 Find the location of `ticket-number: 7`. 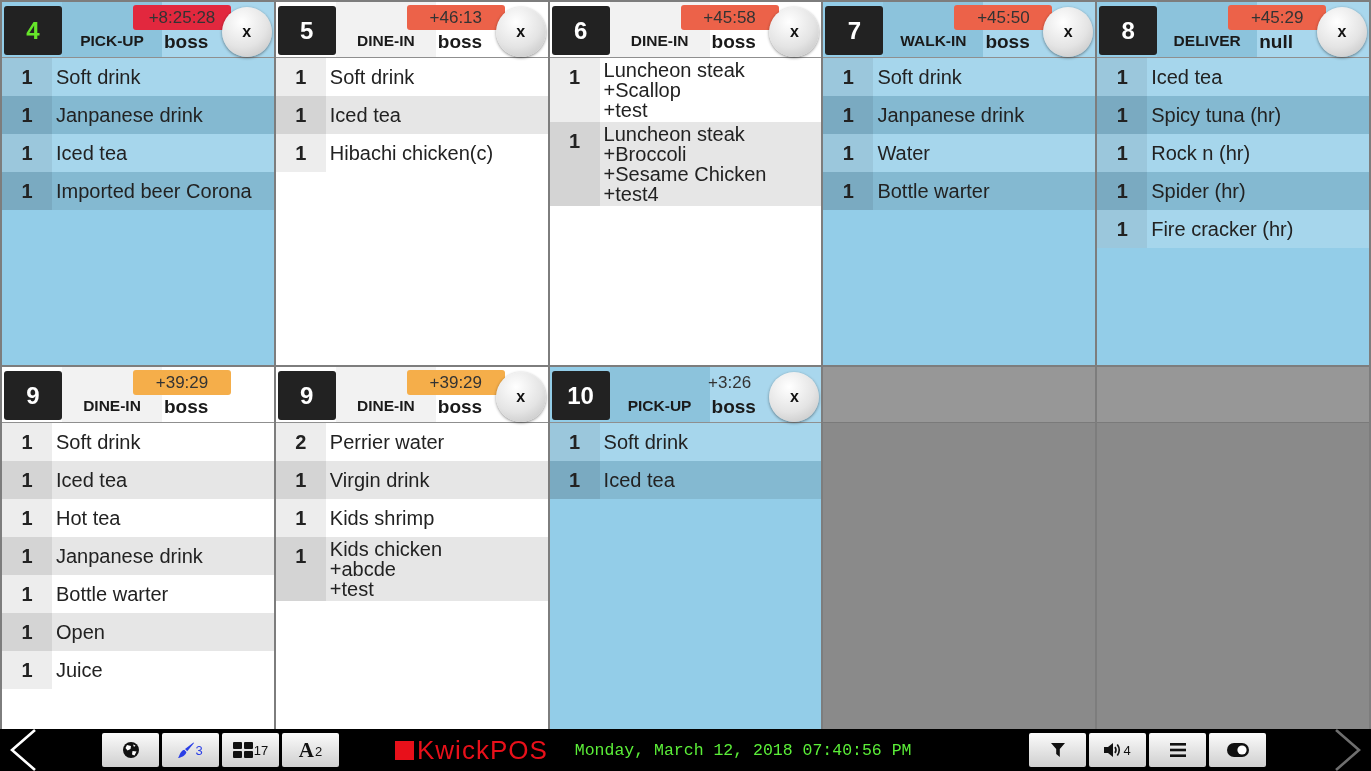

ticket-number: 7 is located at coordinates (854, 30).